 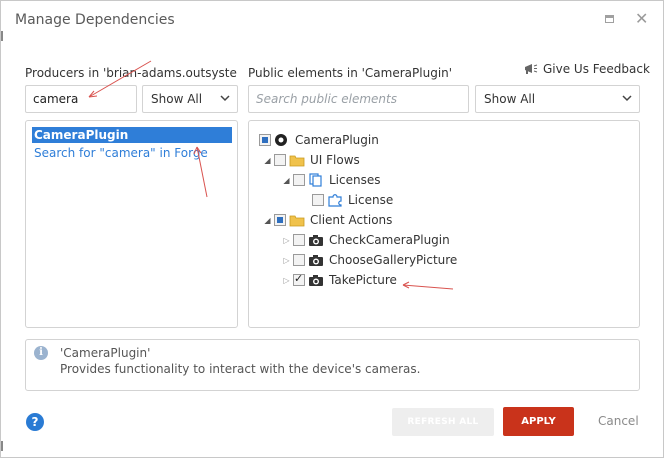 What do you see at coordinates (351, 220) in the screenshot?
I see `tree-label: Client Actions` at bounding box center [351, 220].